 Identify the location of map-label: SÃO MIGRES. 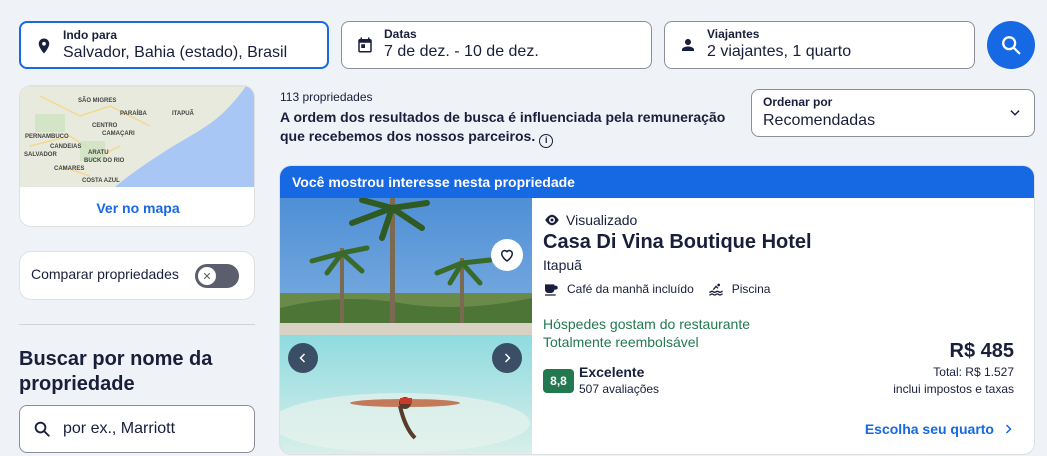
(97, 101).